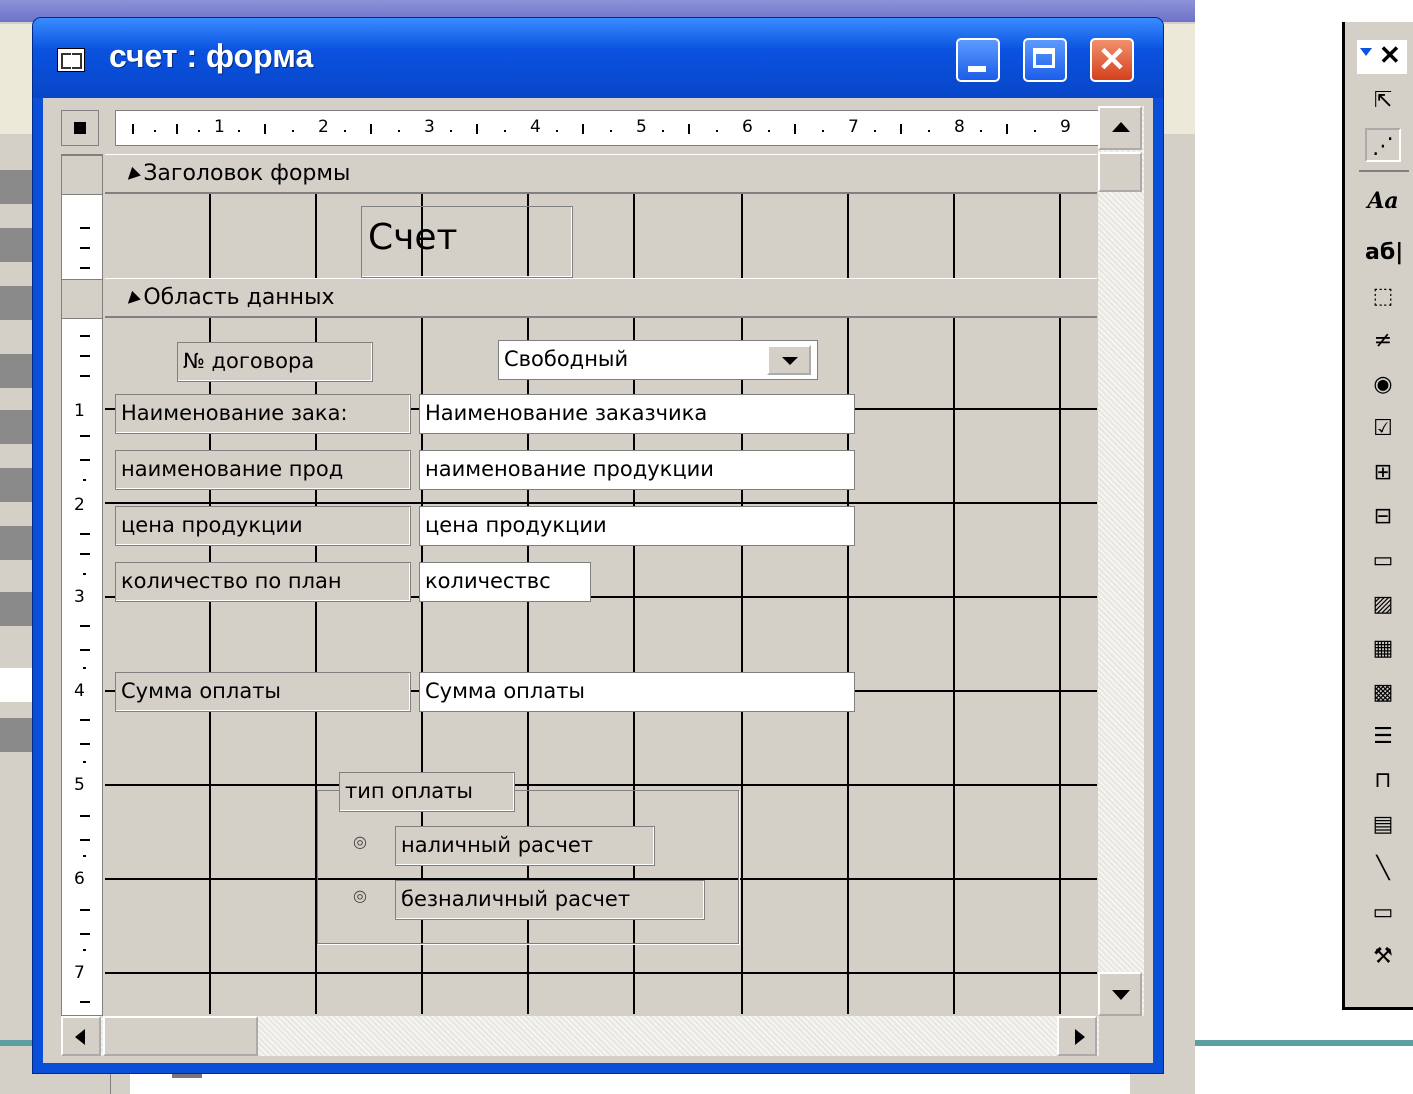  Describe the element at coordinates (853, 127) in the screenshot. I see `ruler-mark: 7` at that location.